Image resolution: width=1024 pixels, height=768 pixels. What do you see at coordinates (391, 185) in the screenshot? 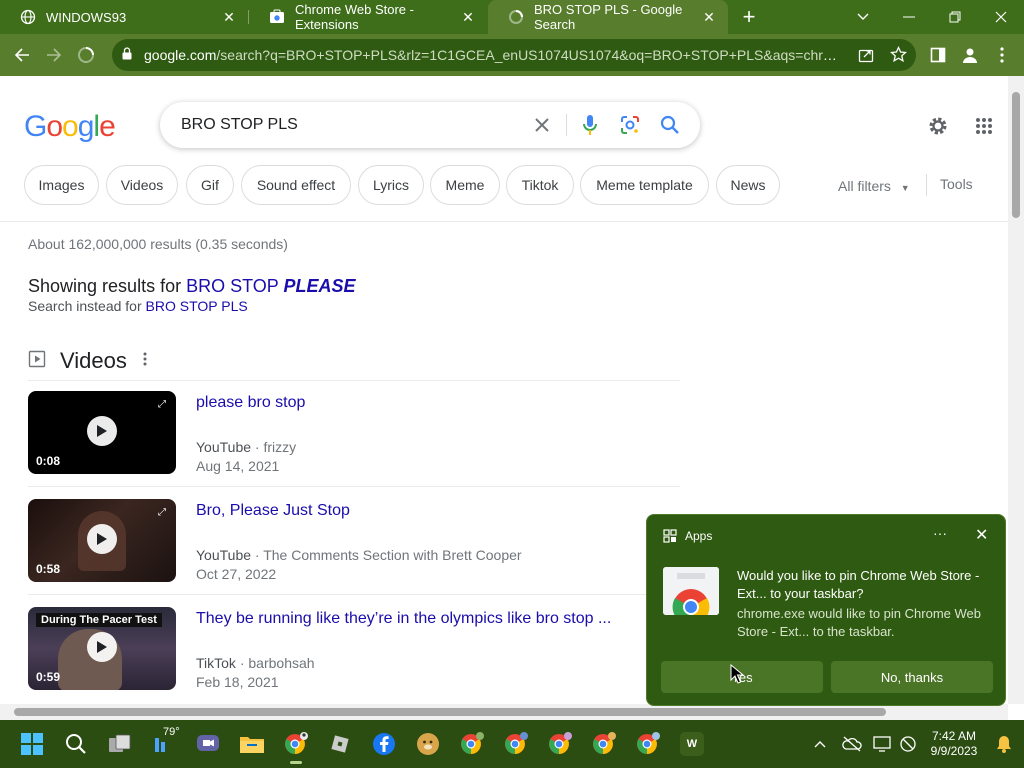
I see `chip-lyrics: Lyrics` at bounding box center [391, 185].